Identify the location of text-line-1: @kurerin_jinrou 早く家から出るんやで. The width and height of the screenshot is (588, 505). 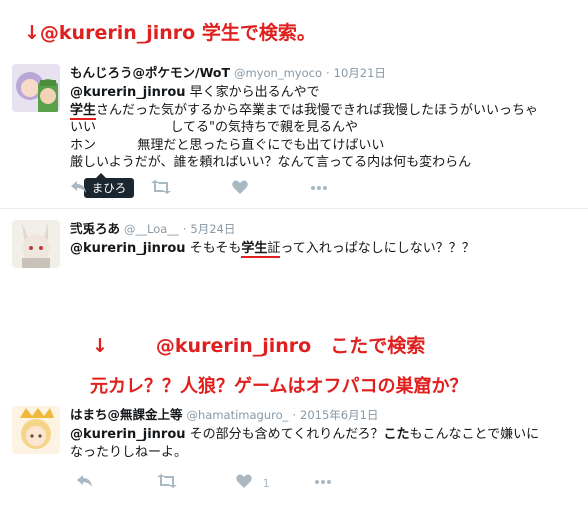
(195, 92).